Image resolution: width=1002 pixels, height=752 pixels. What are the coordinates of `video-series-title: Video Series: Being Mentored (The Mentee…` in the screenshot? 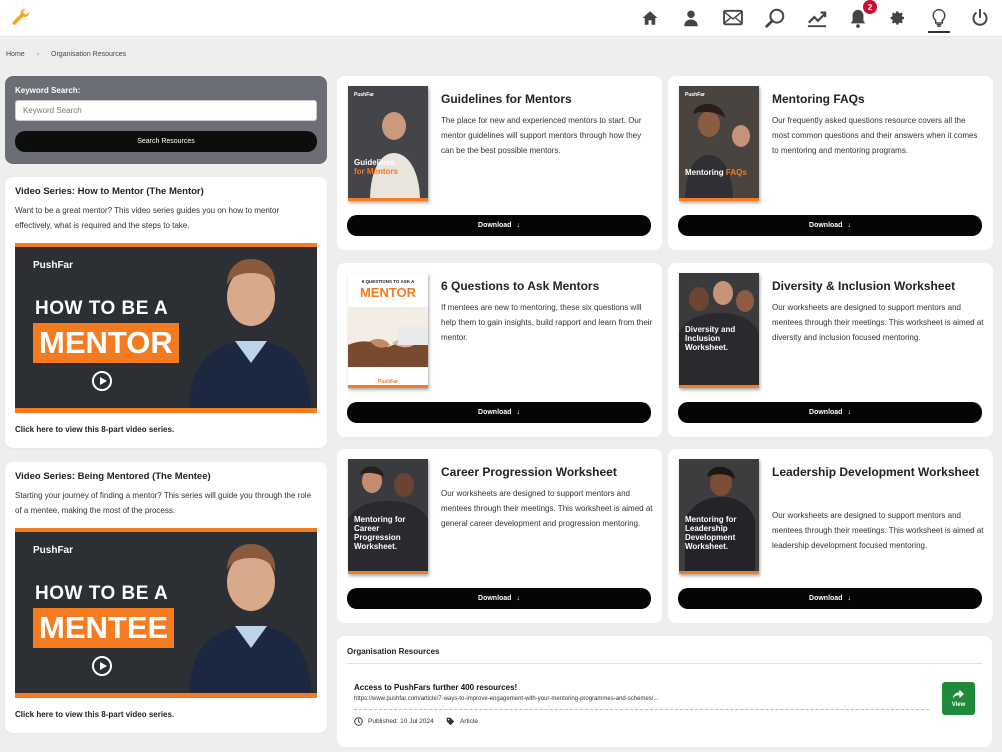 It's located at (113, 476).